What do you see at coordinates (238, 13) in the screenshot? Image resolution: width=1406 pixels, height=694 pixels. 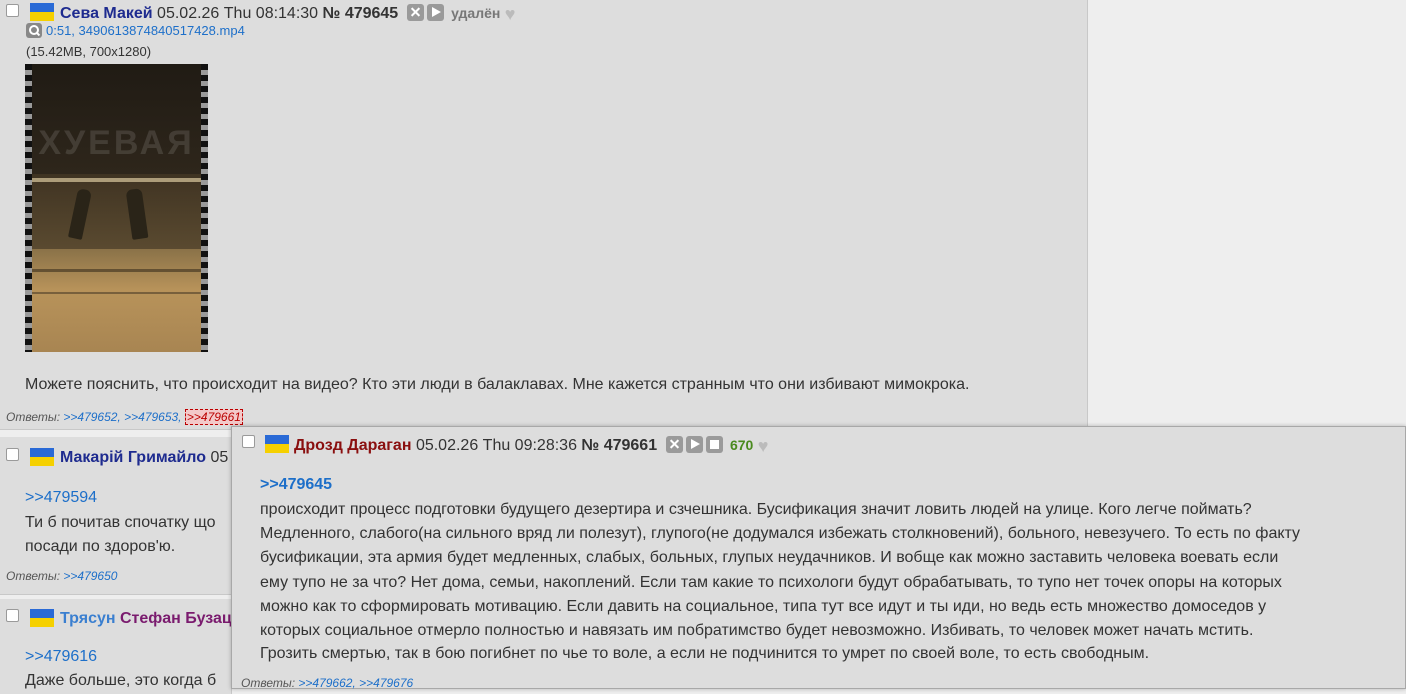 I see `post-datetime: 05.02.26 Thu 08:14:30` at bounding box center [238, 13].